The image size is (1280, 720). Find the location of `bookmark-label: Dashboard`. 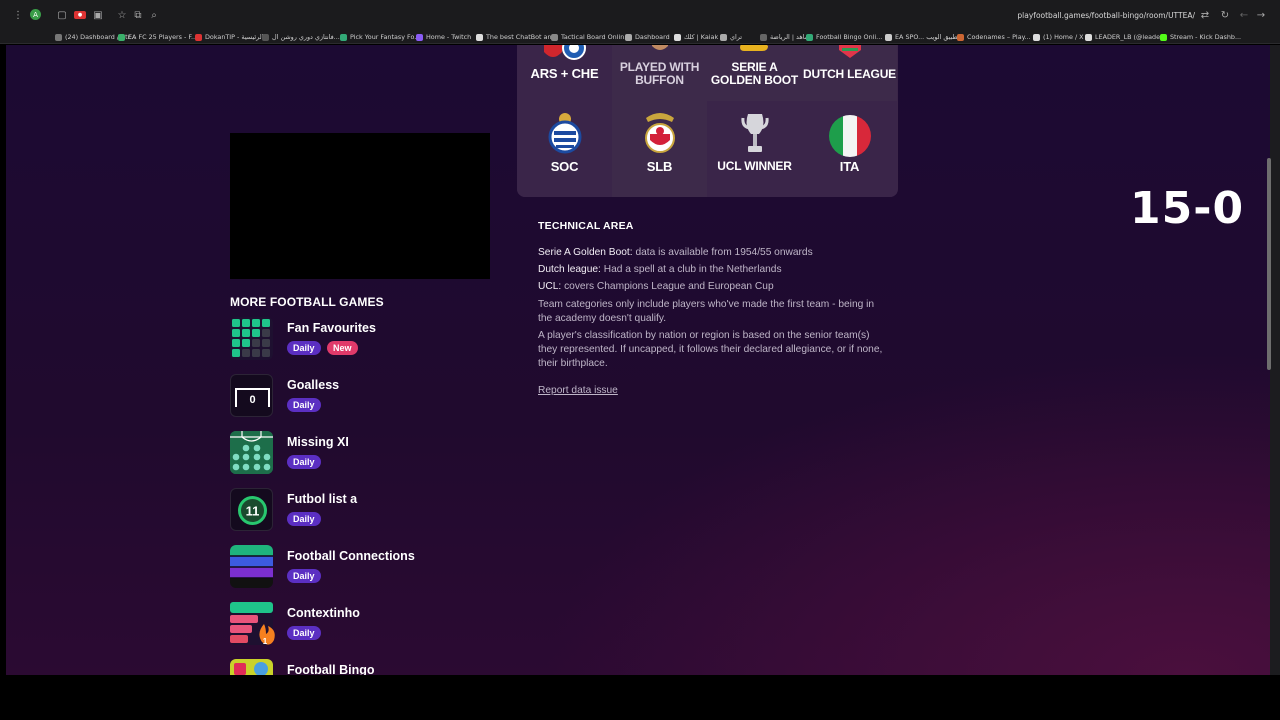

bookmark-label: Dashboard is located at coordinates (652, 37).